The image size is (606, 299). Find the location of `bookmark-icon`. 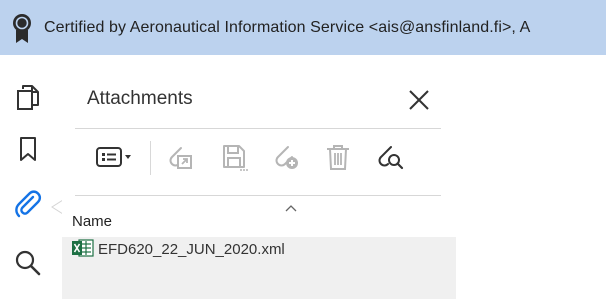

bookmark-icon is located at coordinates (28, 149).